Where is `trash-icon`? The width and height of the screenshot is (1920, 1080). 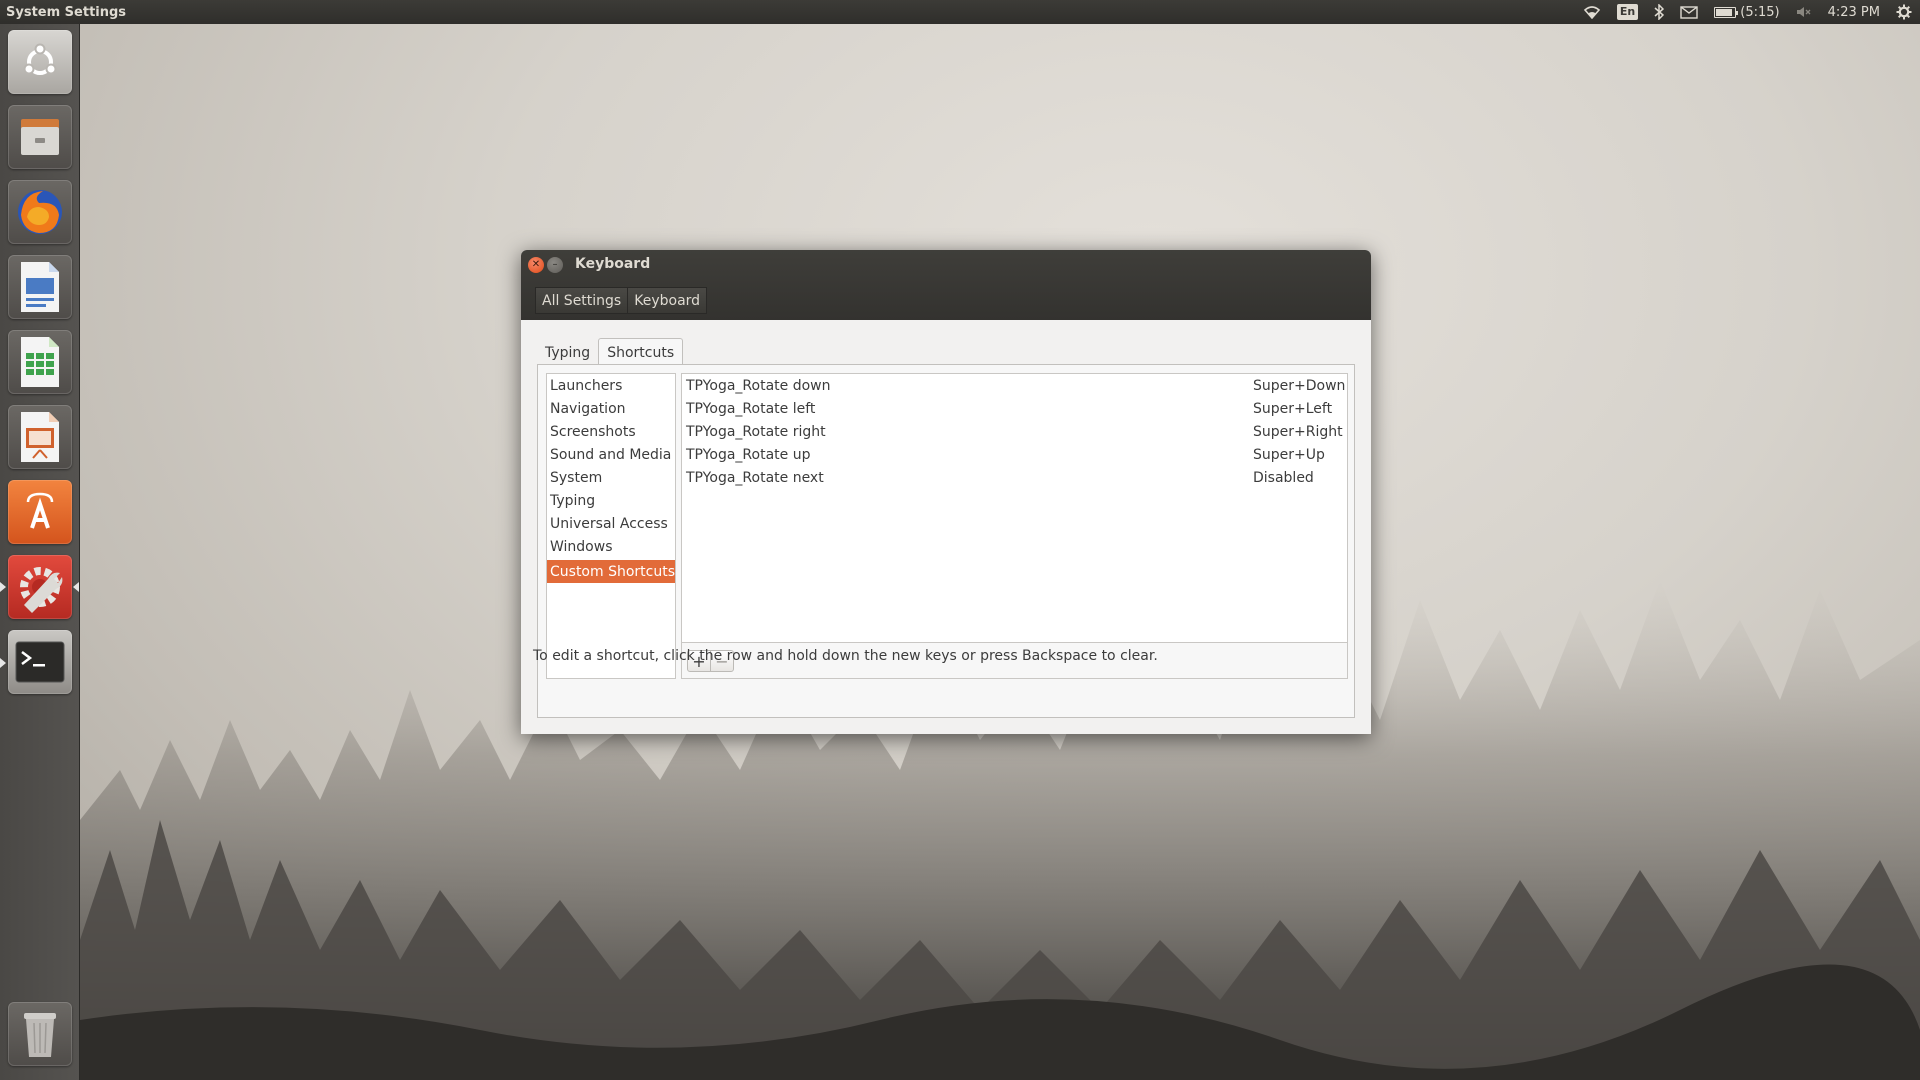 trash-icon is located at coordinates (40, 1035).